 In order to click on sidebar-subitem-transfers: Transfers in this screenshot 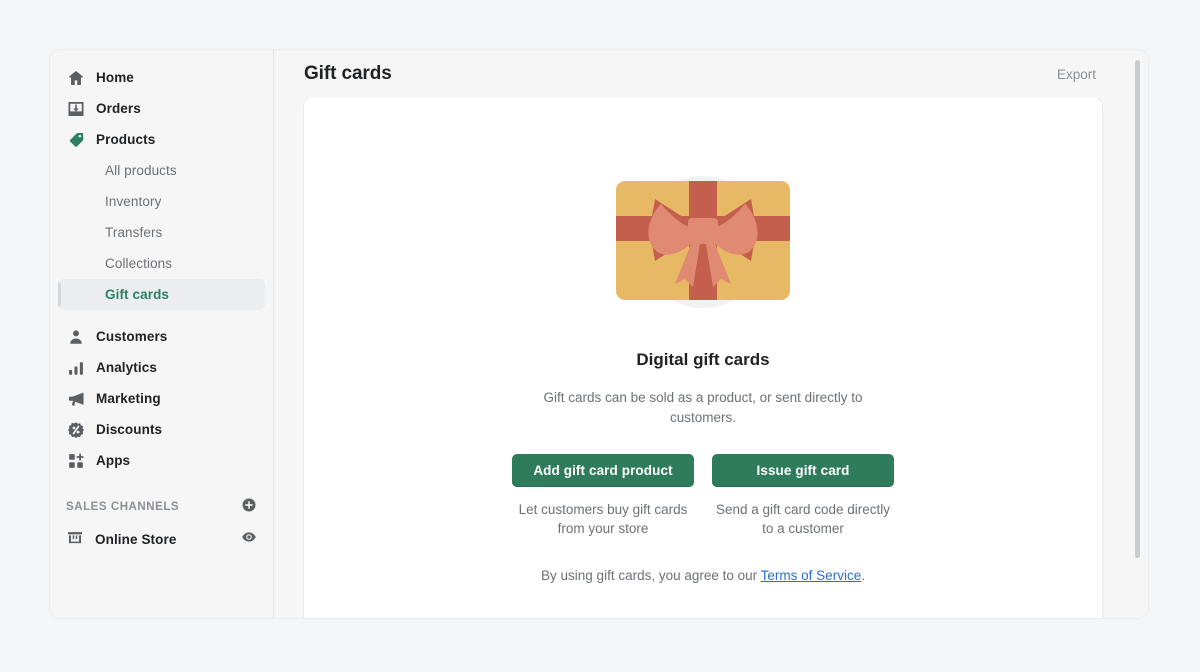, I will do `click(161, 232)`.